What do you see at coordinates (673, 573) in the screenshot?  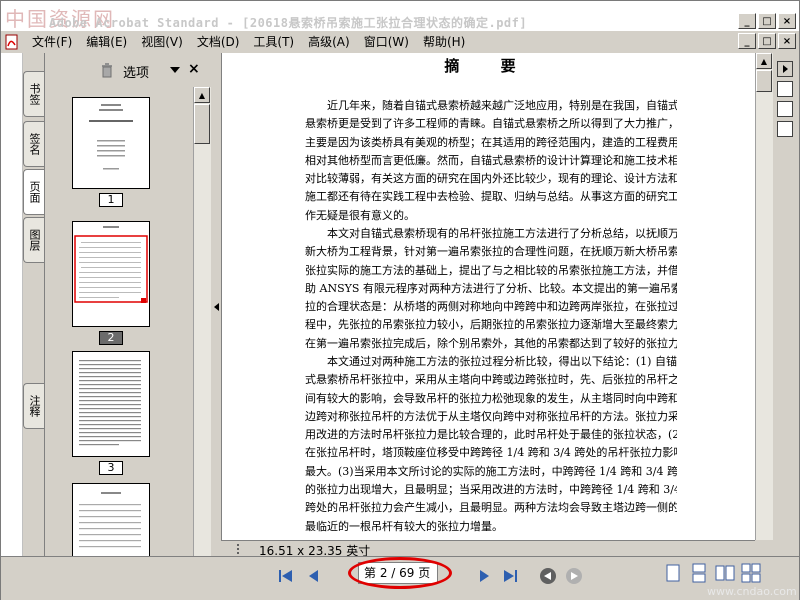 I see `single-page-view-icon` at bounding box center [673, 573].